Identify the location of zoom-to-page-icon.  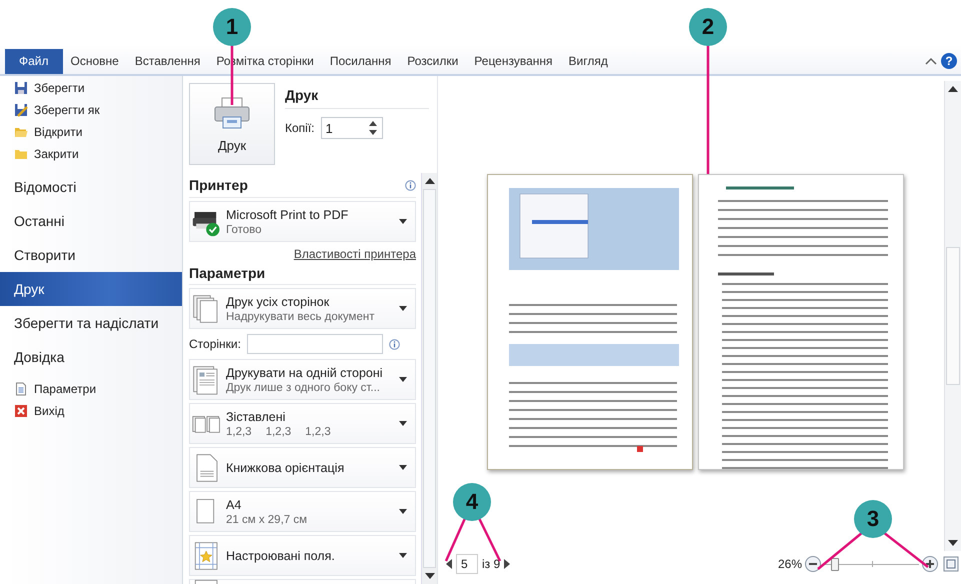
(951, 564).